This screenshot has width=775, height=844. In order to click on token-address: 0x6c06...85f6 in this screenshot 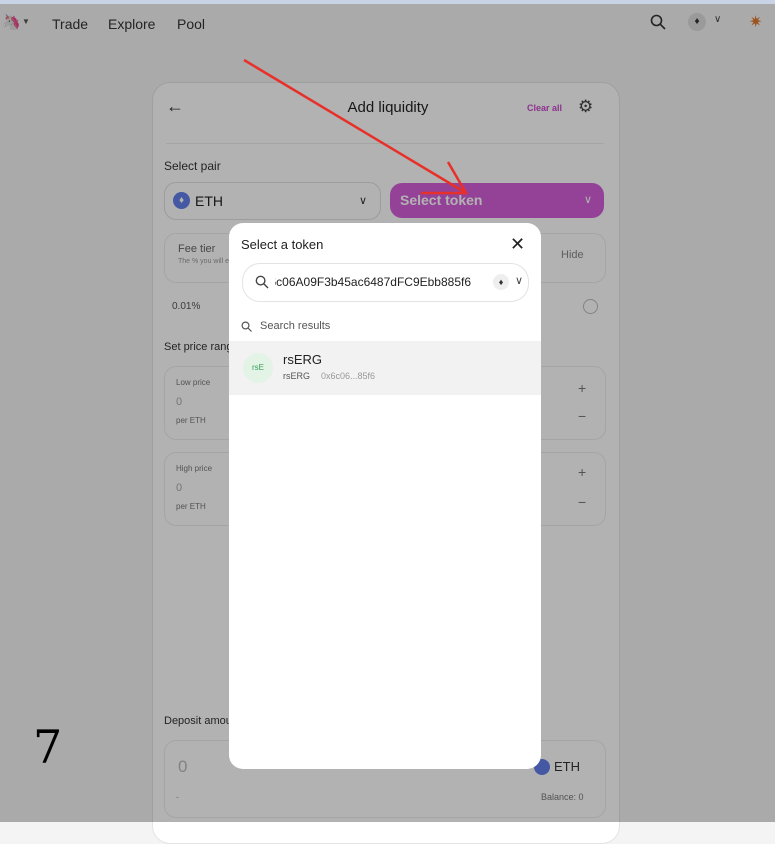, I will do `click(348, 376)`.